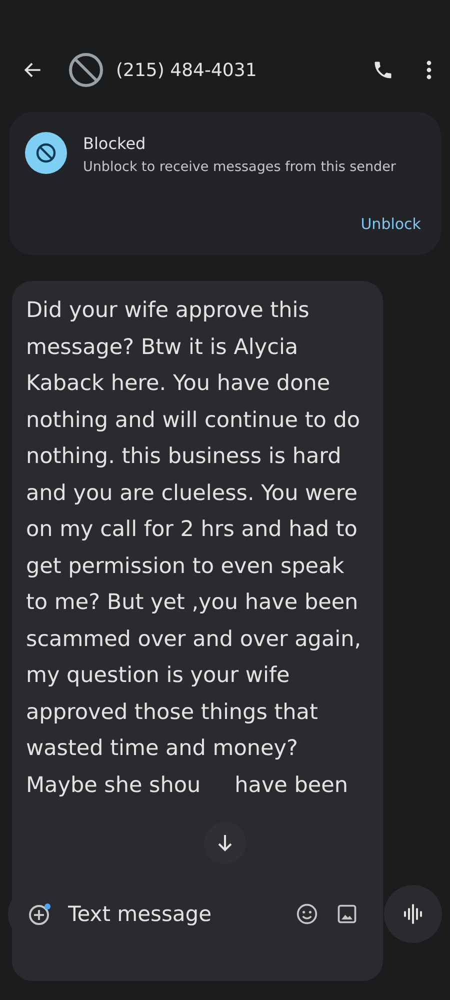 The height and width of the screenshot is (1000, 450). Describe the element at coordinates (413, 914) in the screenshot. I see `waveform-icon` at that location.